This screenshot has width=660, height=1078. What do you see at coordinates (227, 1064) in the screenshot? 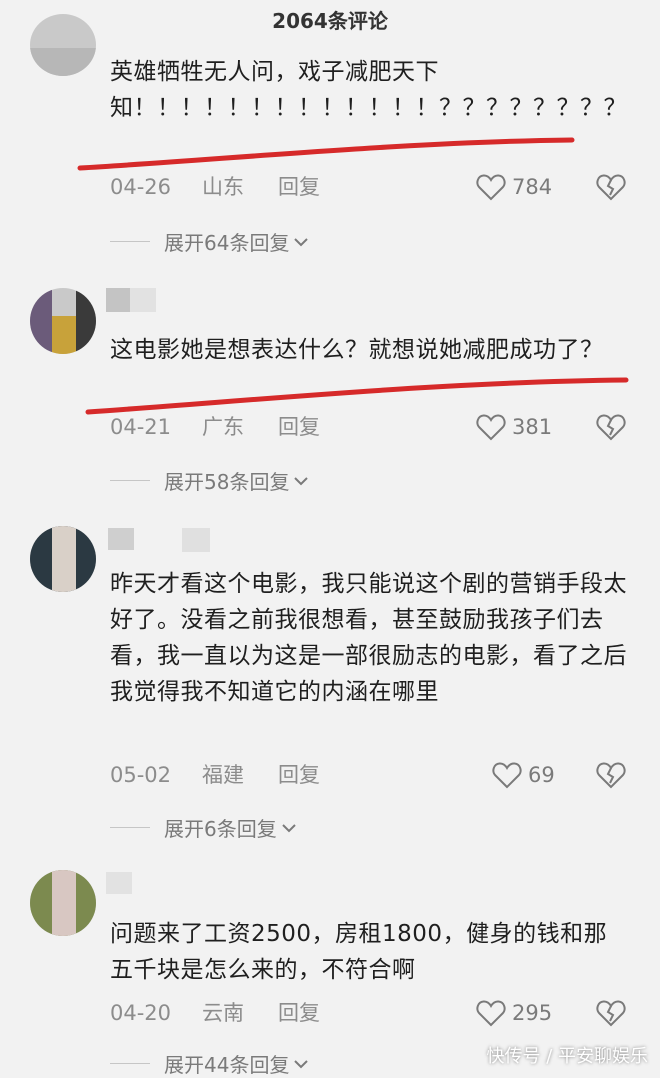
I see `expand-replies-label: 展开44条回复` at bounding box center [227, 1064].